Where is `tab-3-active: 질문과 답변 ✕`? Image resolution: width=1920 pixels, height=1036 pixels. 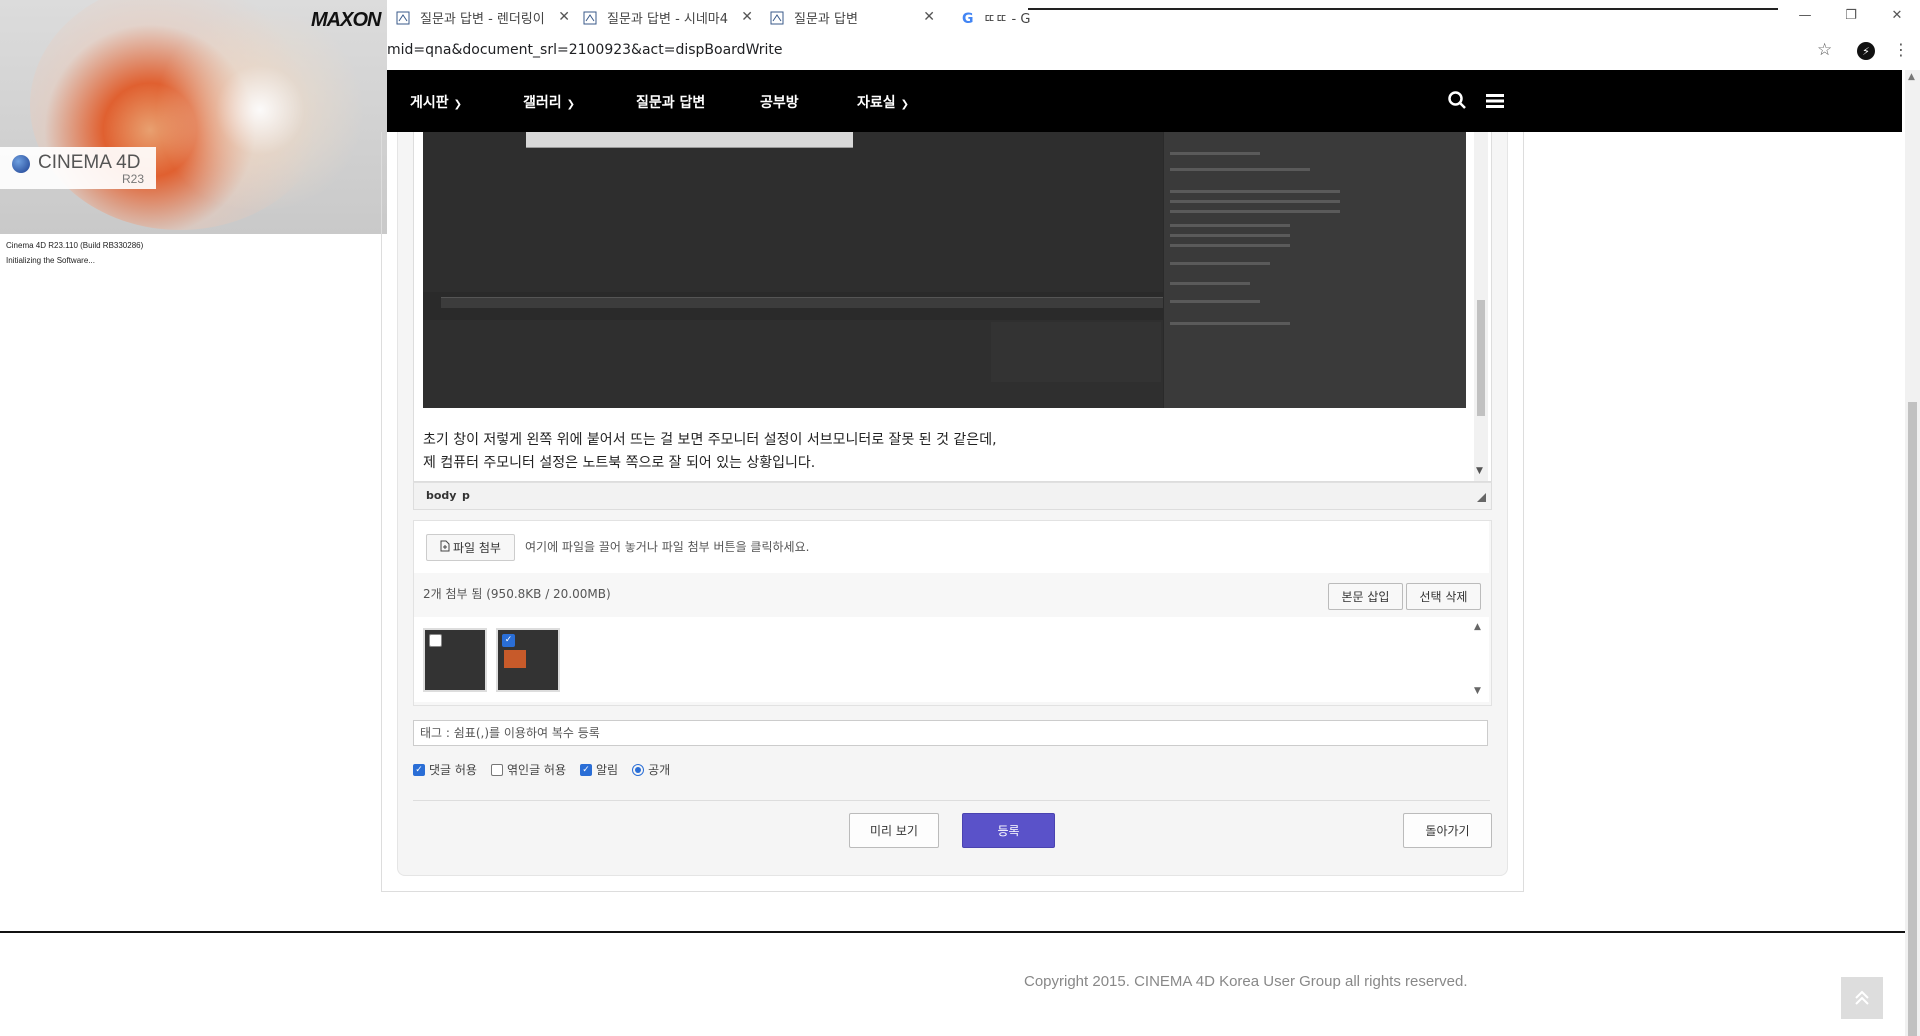 tab-3-active: 질문과 답변 ✕ is located at coordinates (853, 17).